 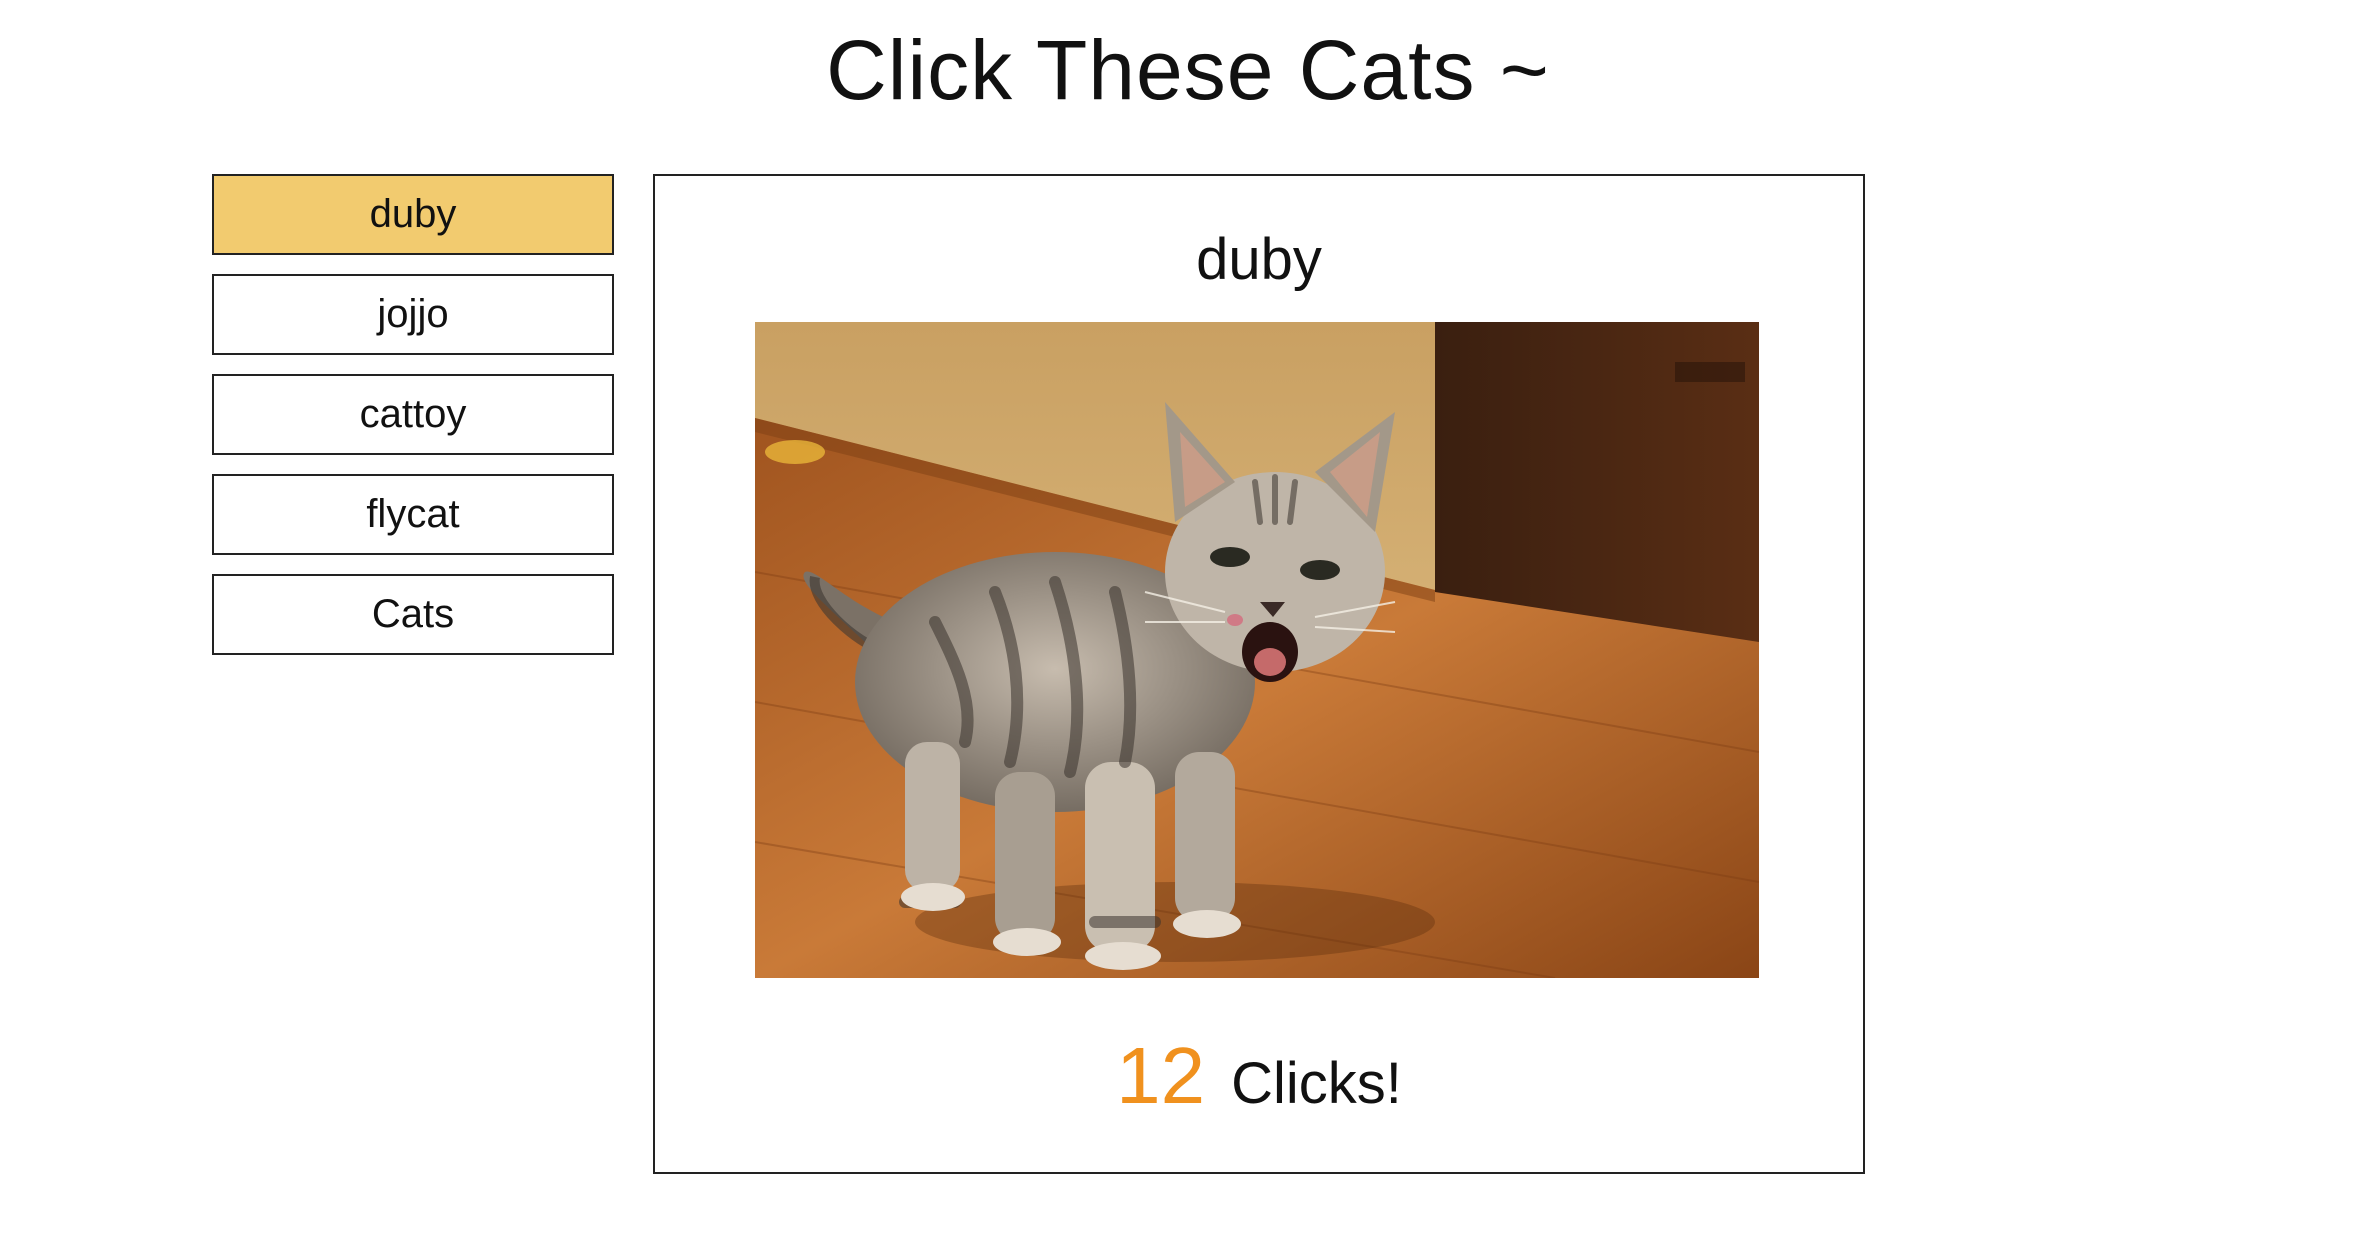 I want to click on cat-list-item-duby: duby, so click(x=413, y=214).